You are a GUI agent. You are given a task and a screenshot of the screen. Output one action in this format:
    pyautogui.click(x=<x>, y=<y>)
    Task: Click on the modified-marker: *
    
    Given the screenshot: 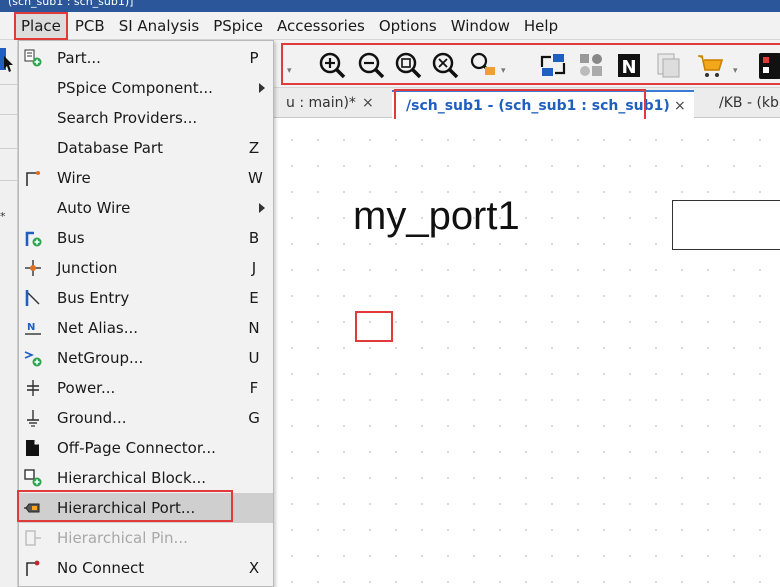 What is the action you would take?
    pyautogui.click(x=3, y=216)
    